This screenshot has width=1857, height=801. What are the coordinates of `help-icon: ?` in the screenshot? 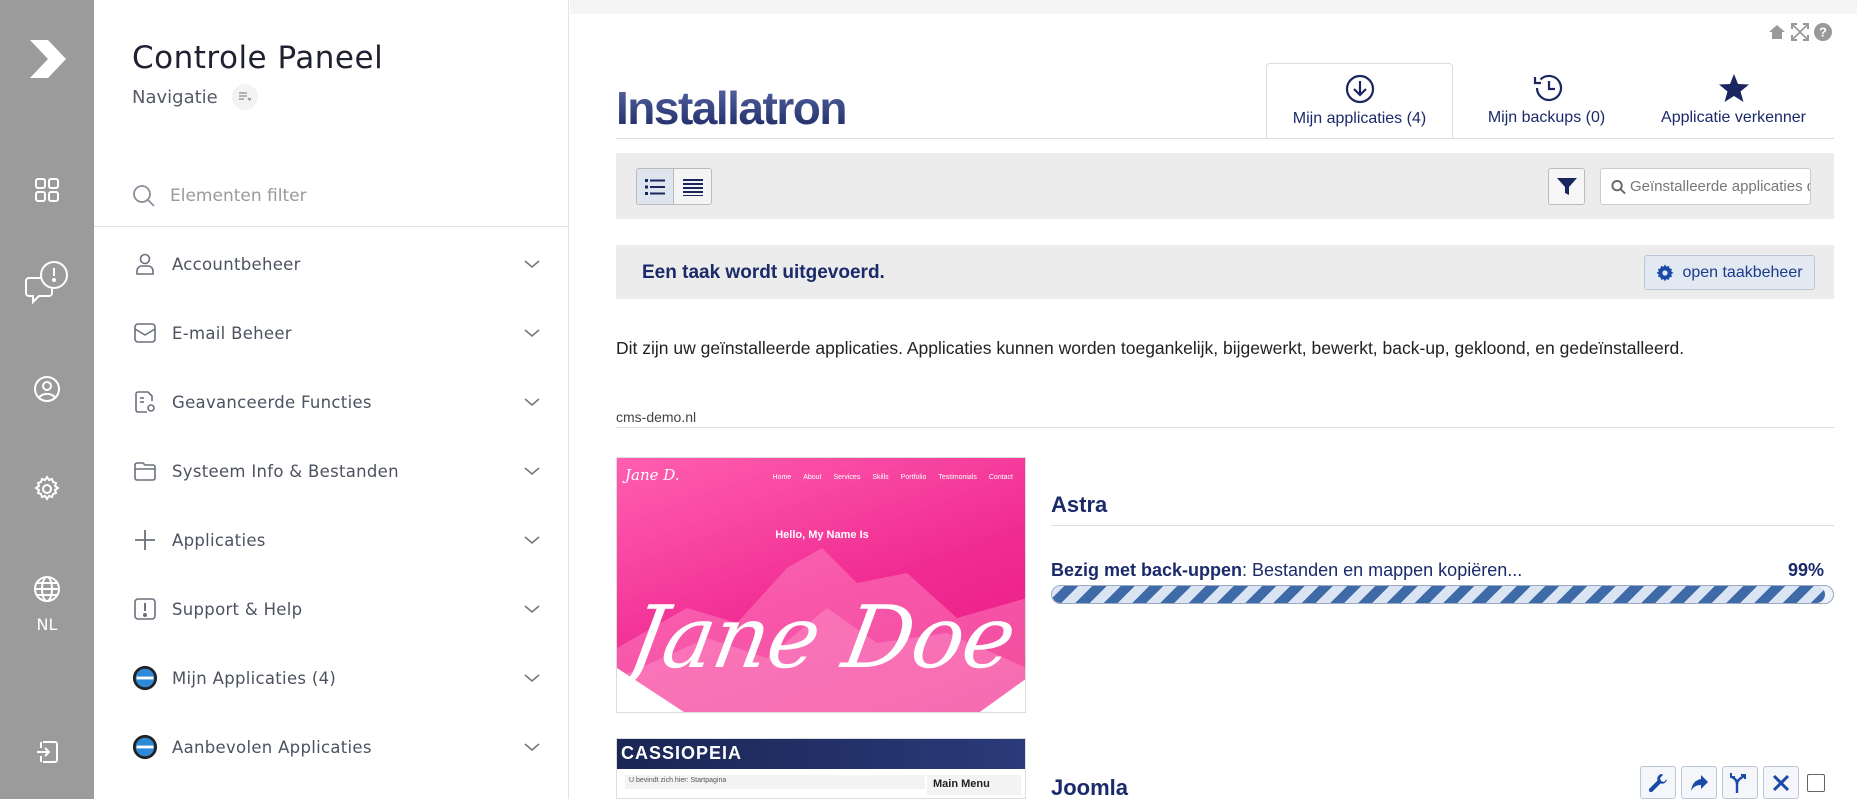 It's located at (1823, 32).